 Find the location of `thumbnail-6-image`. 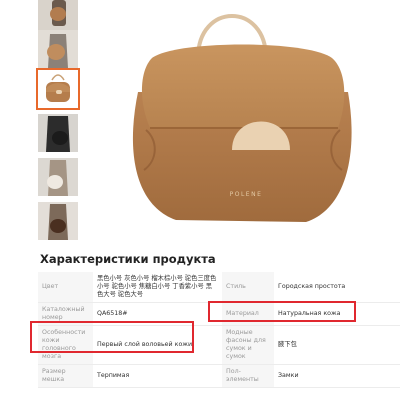

thumbnail-6-image is located at coordinates (58, 221).